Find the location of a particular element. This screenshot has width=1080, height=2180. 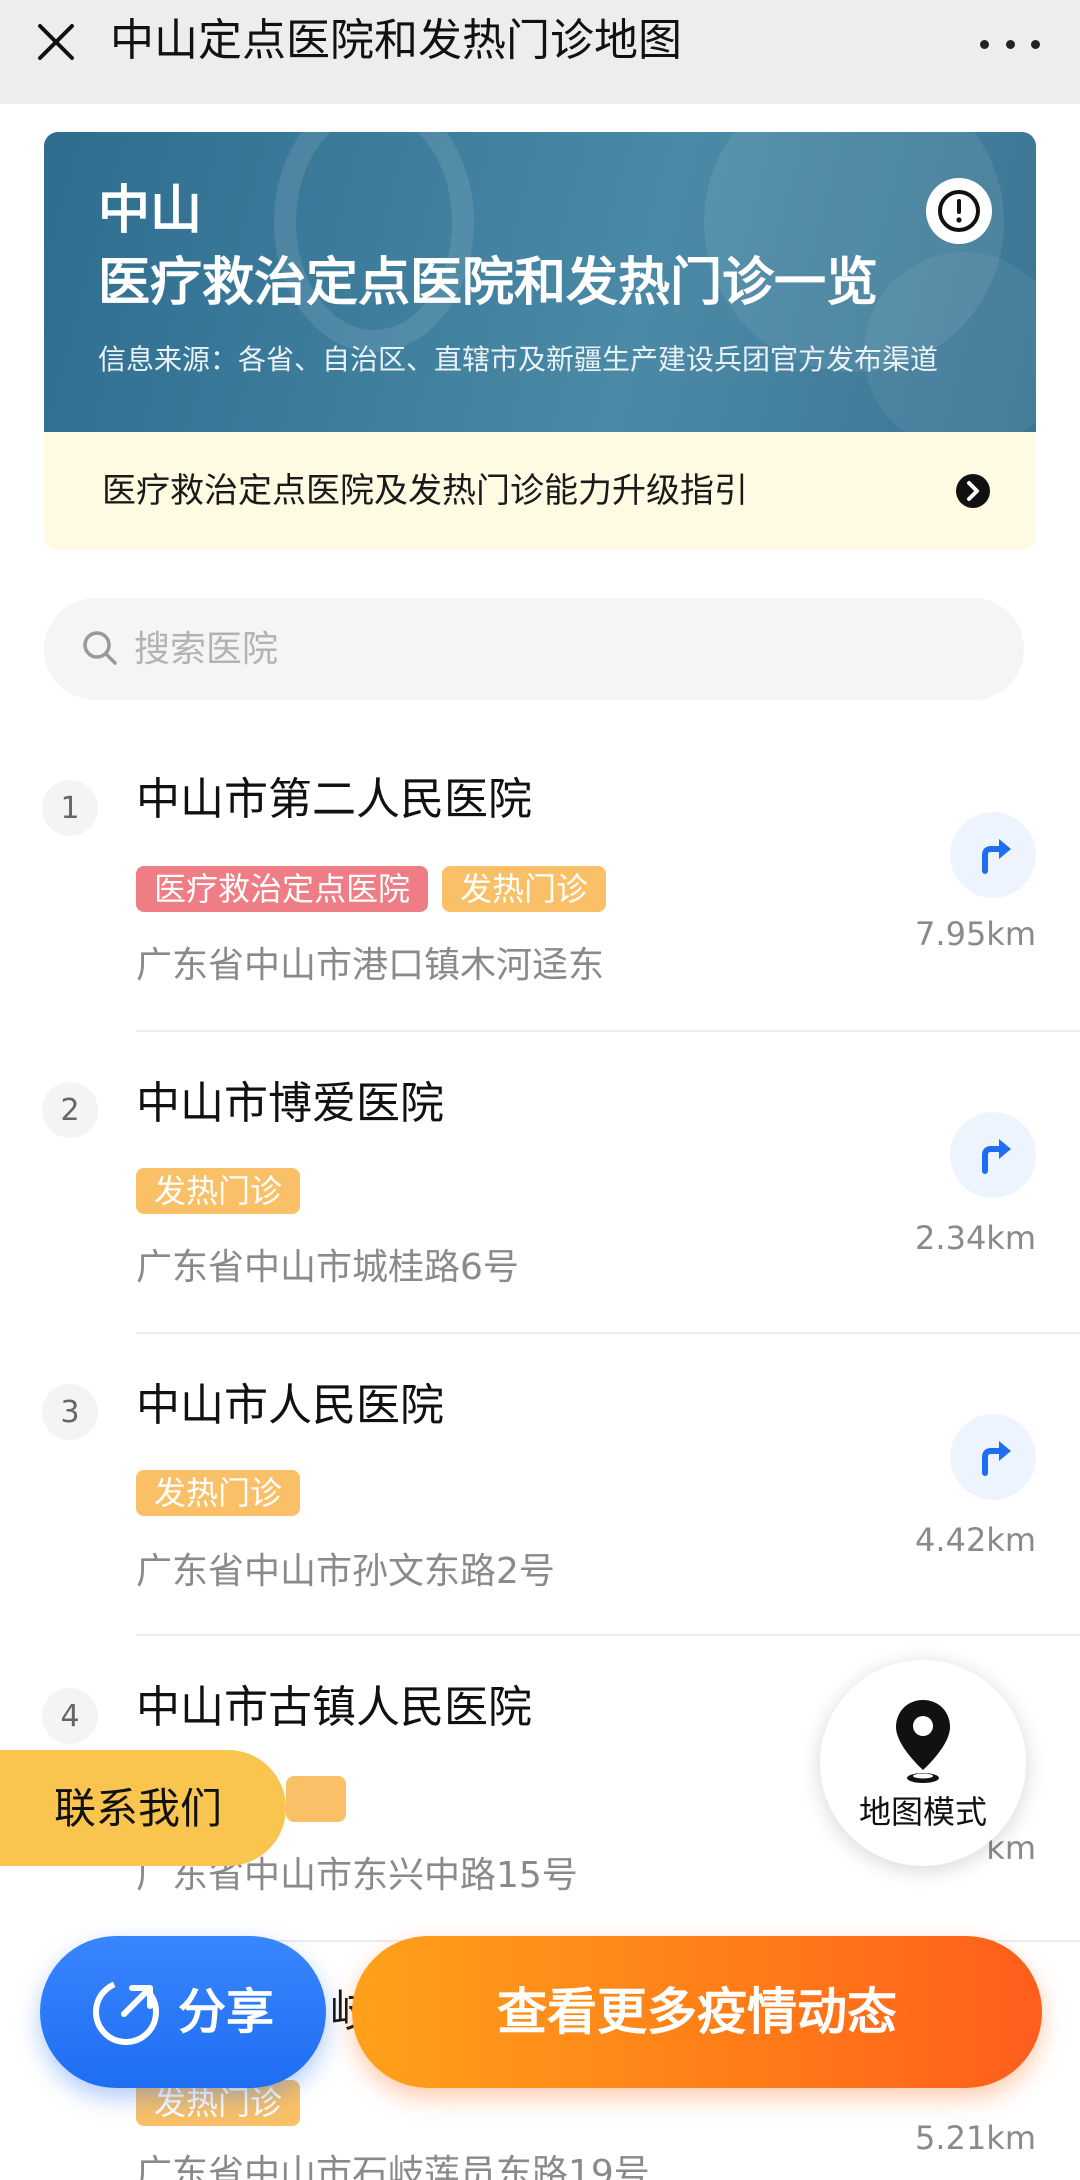

tag-group: 医疗救治定点医院 发热门诊 is located at coordinates (371, 889).